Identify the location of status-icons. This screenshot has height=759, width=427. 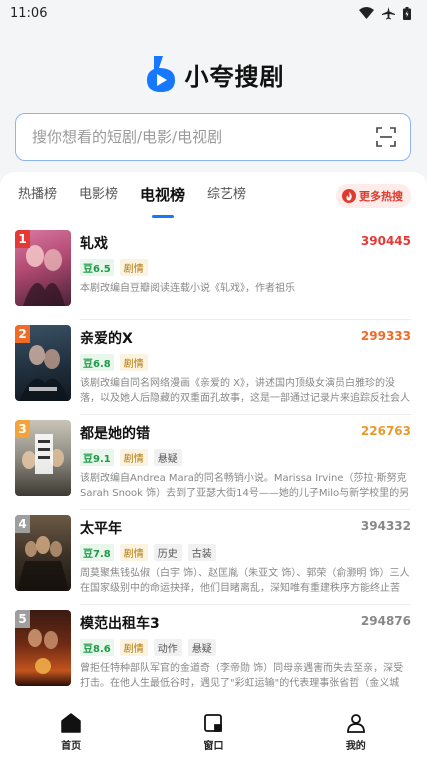
(385, 13).